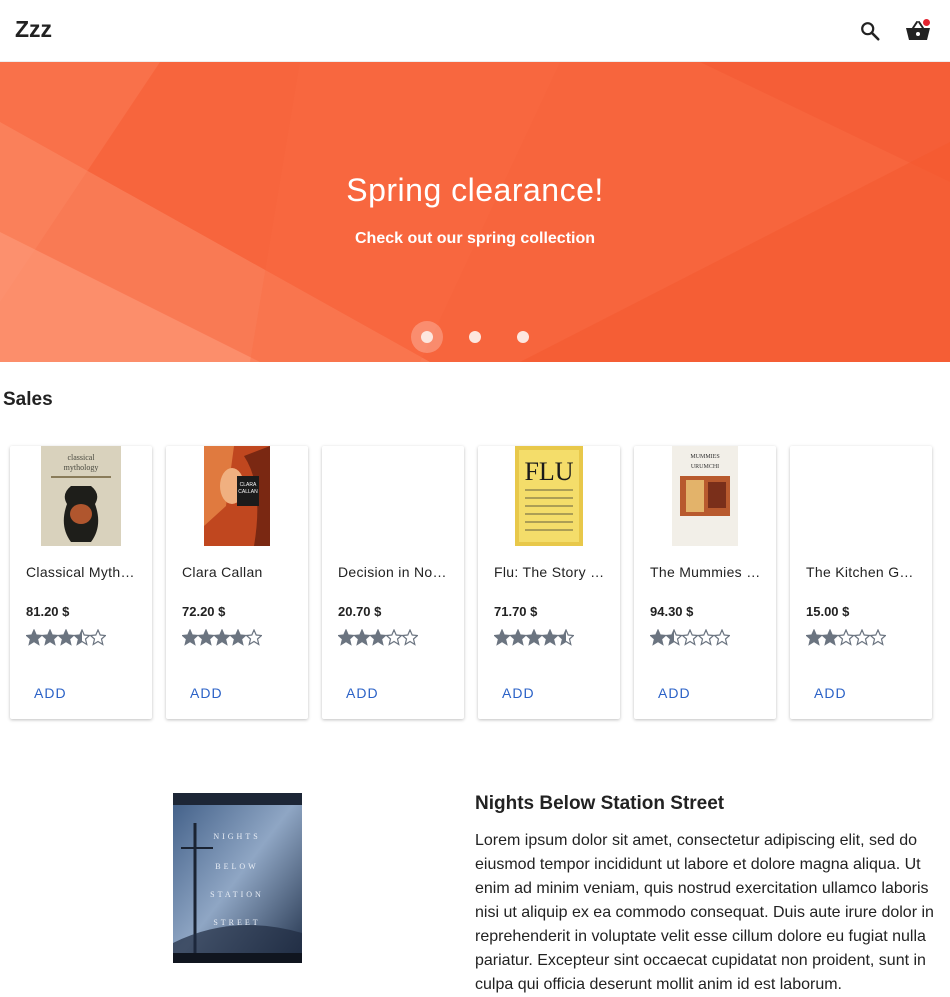  I want to click on search-button, so click(870, 31).